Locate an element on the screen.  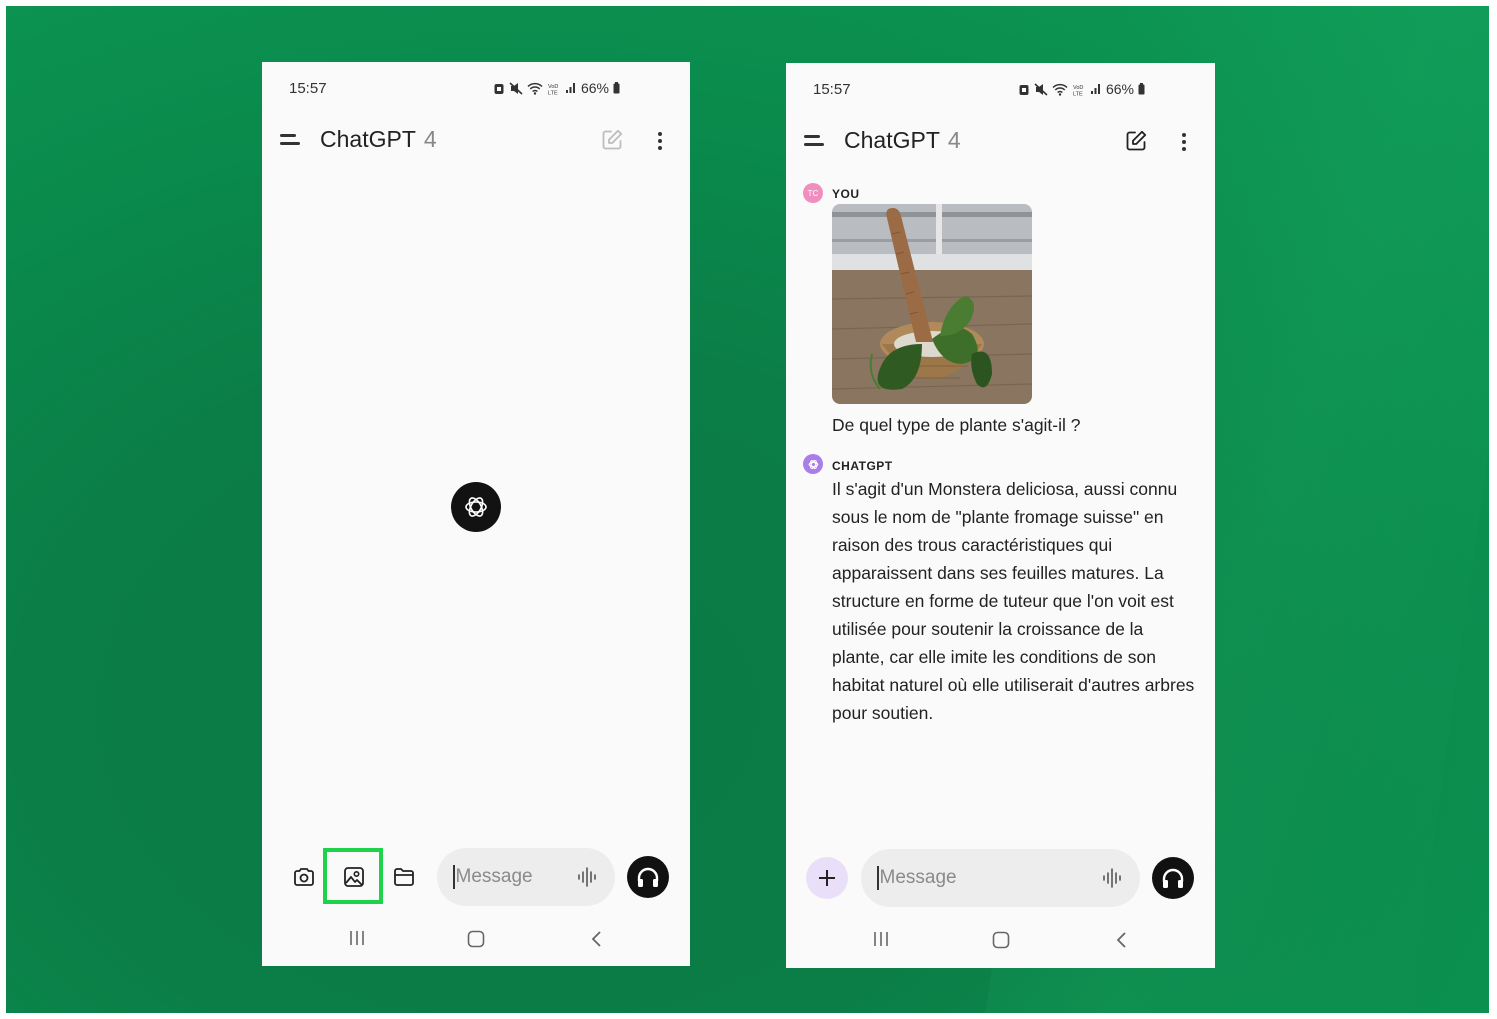
user-avatar: TC is located at coordinates (813, 193).